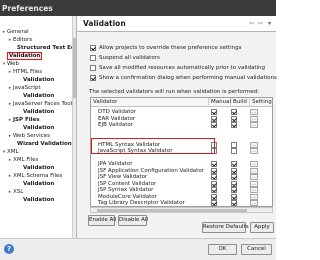 Image resolution: width=320 pixels, height=260 pixels. What do you see at coordinates (24, 88) in the screenshot?
I see `tree-item-javascript: ▸ JavaScript` at bounding box center [24, 88].